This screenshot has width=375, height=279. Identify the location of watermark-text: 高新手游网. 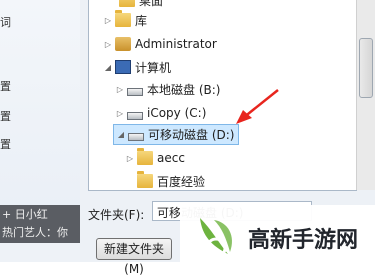
(303, 240).